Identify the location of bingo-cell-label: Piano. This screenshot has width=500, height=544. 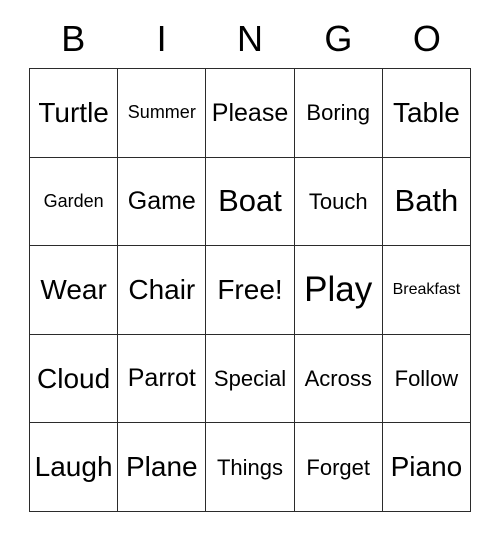
(426, 467).